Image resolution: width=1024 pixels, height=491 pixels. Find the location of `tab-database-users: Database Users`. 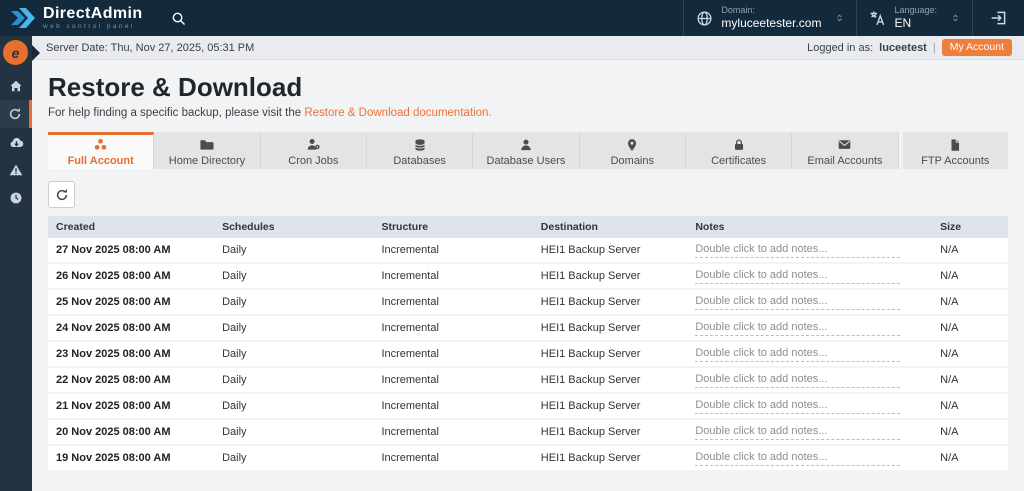

tab-database-users: Database Users is located at coordinates (526, 150).